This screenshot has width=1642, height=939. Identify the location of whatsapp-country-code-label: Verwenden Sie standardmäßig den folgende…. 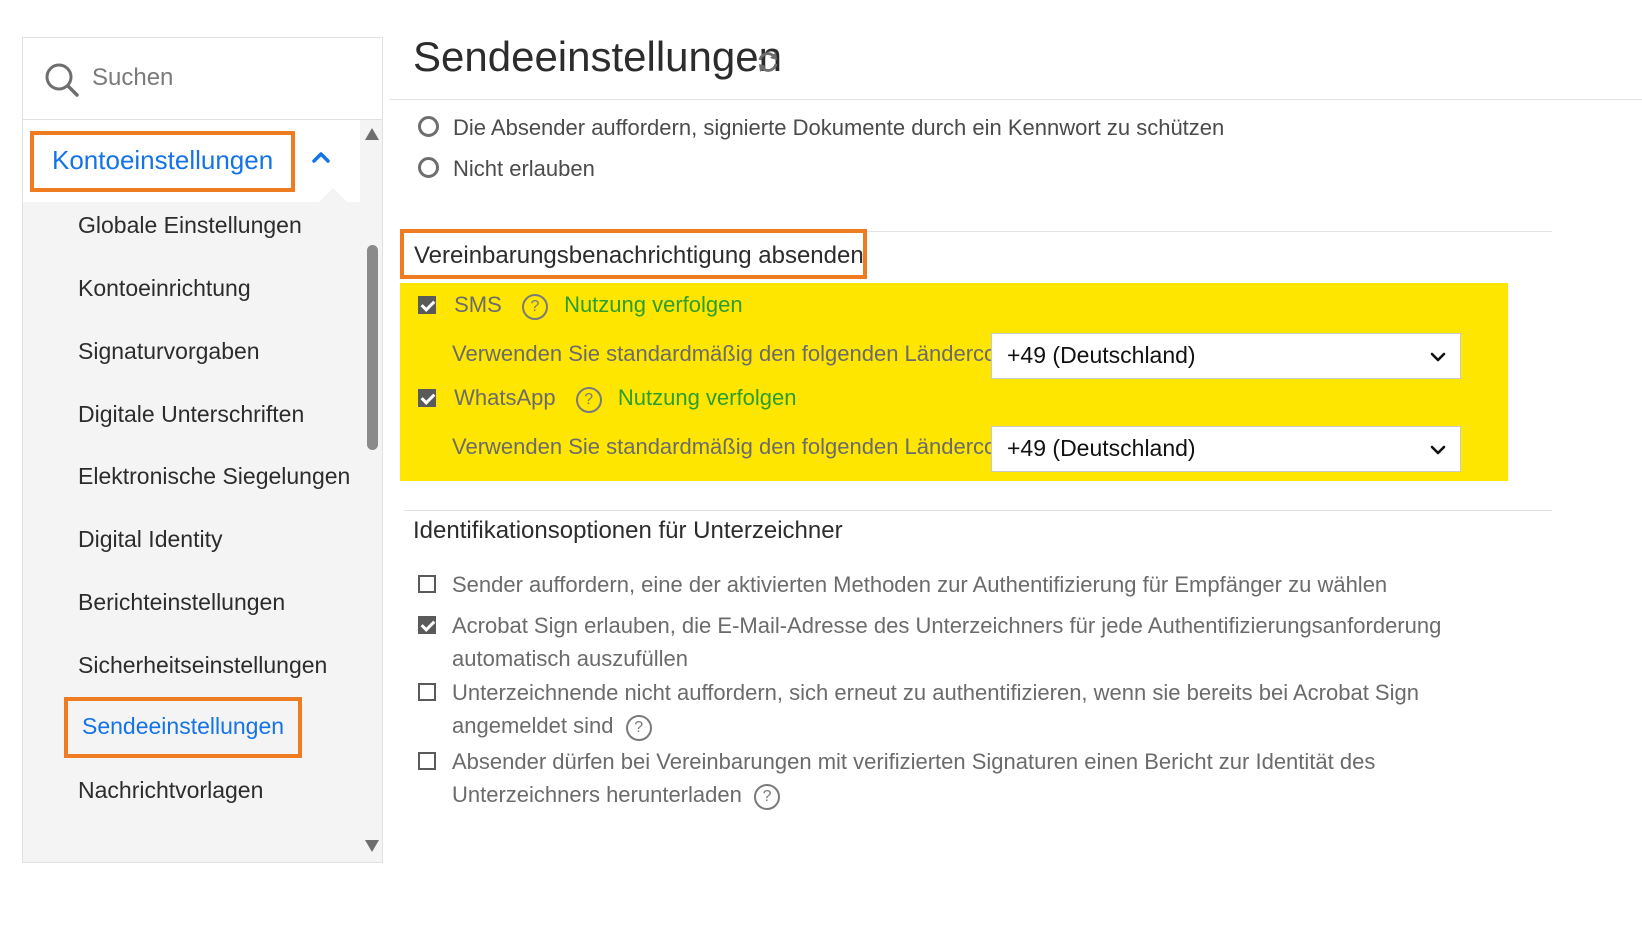
(739, 446).